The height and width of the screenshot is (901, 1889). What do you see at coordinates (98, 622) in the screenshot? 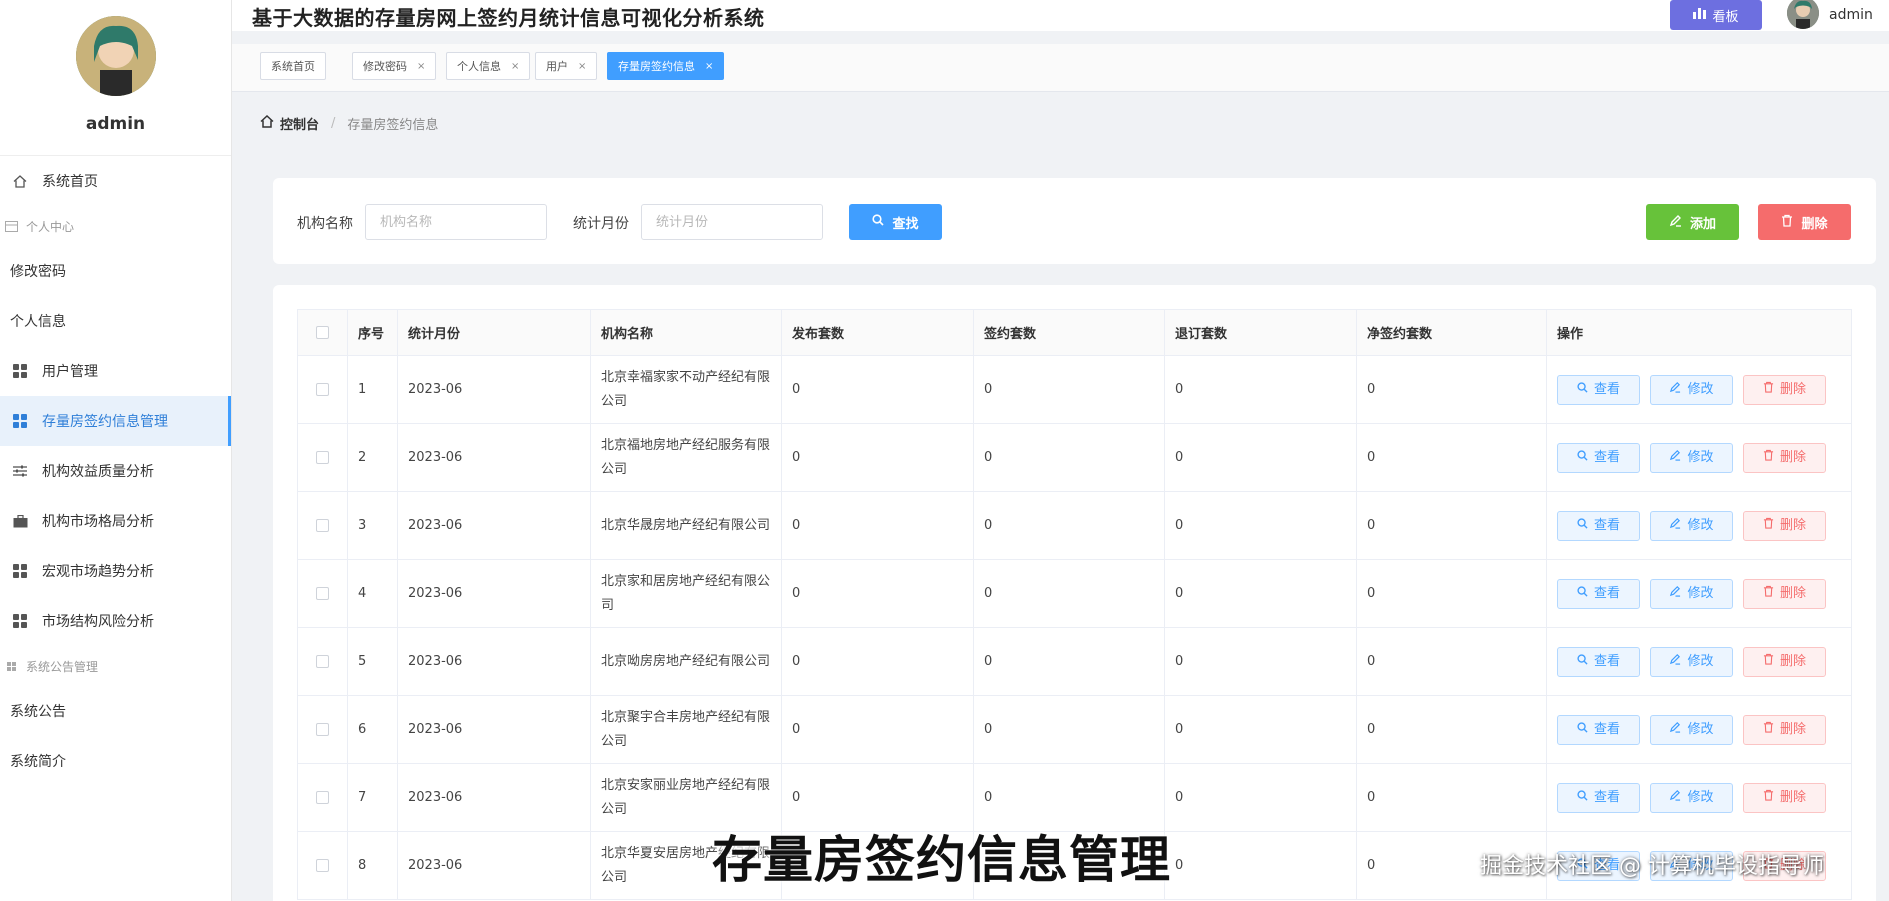
I see `sidebar-item-label: 市场结构风险分析` at bounding box center [98, 622].